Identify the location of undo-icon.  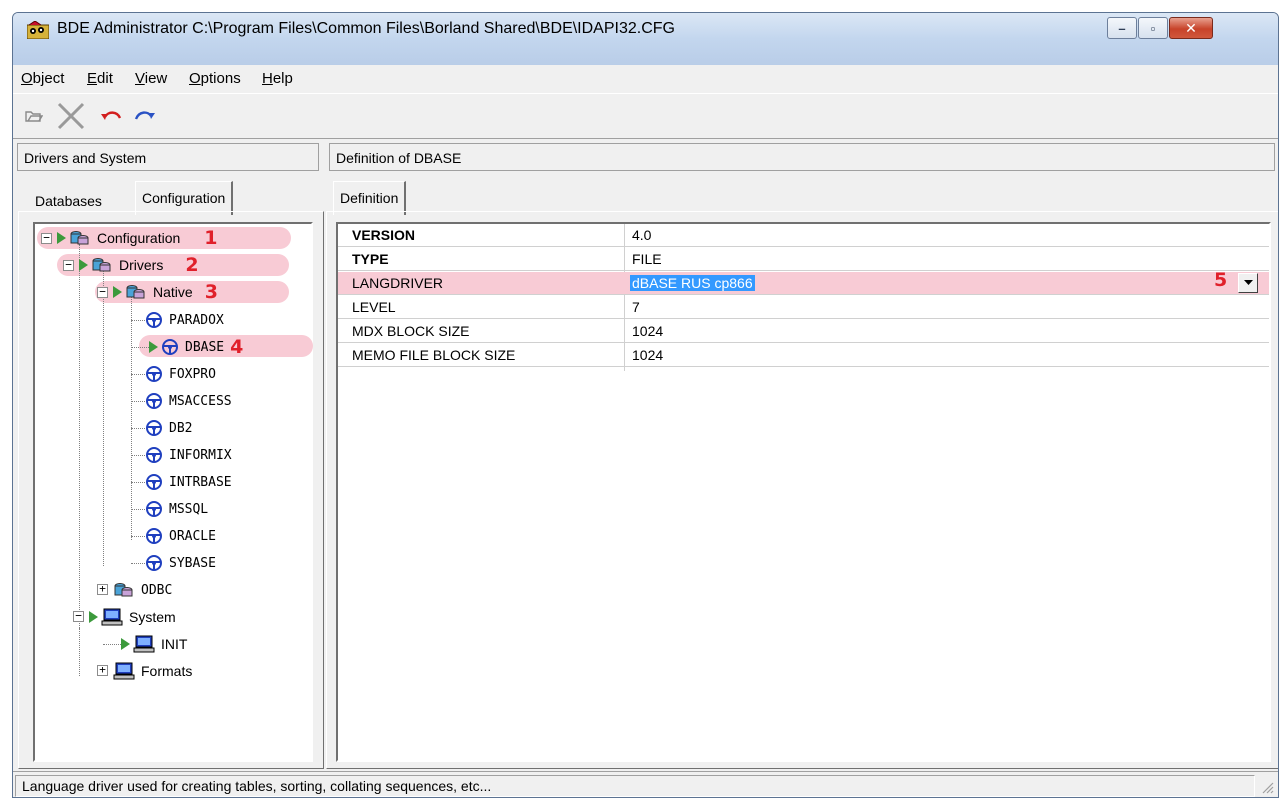
(111, 115).